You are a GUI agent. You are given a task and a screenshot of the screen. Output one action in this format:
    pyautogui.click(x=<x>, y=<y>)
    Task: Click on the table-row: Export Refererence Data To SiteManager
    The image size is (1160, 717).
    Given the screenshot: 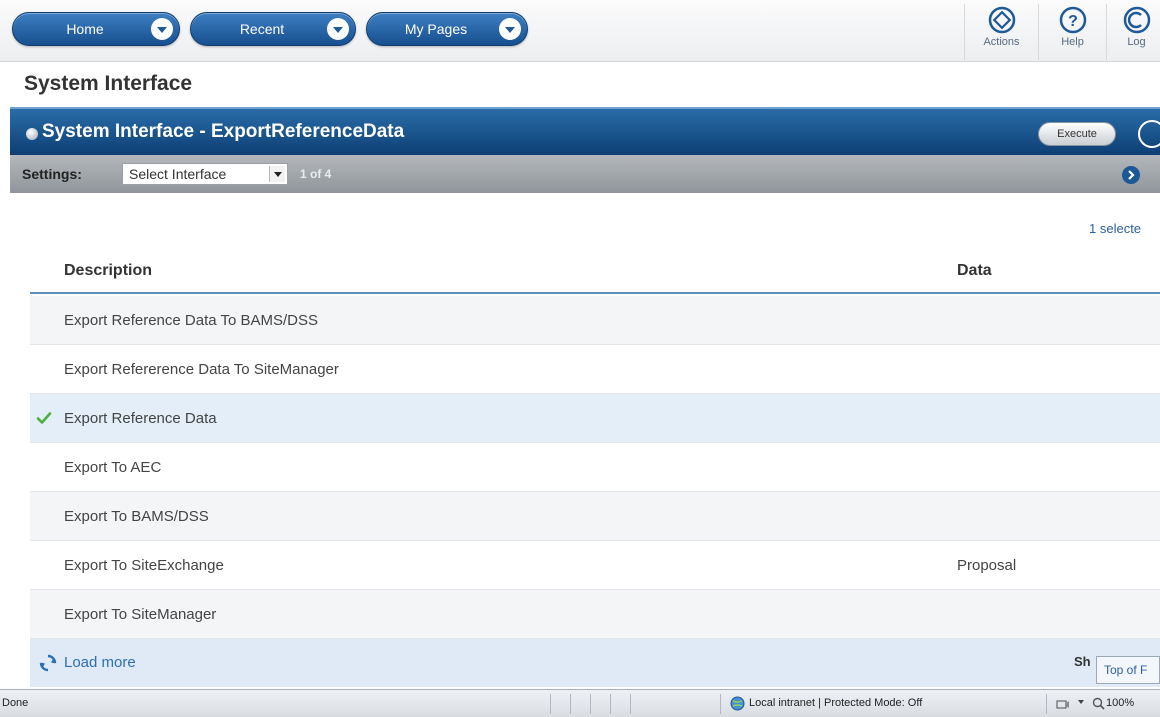 What is the action you would take?
    pyautogui.click(x=595, y=369)
    